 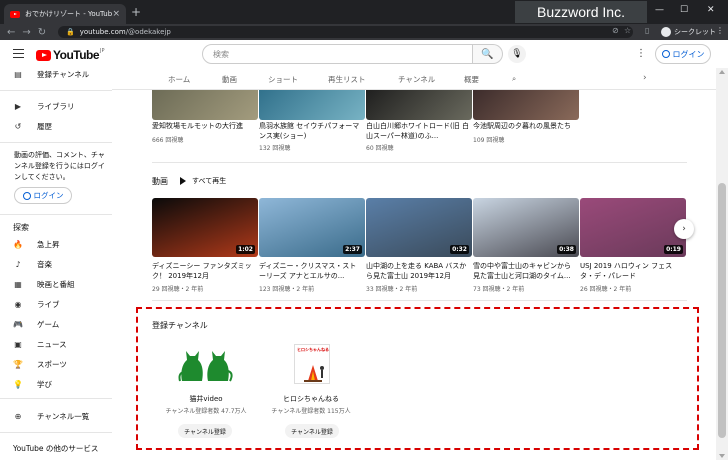 I want to click on tab-close-icon: ×, so click(x=116, y=14).